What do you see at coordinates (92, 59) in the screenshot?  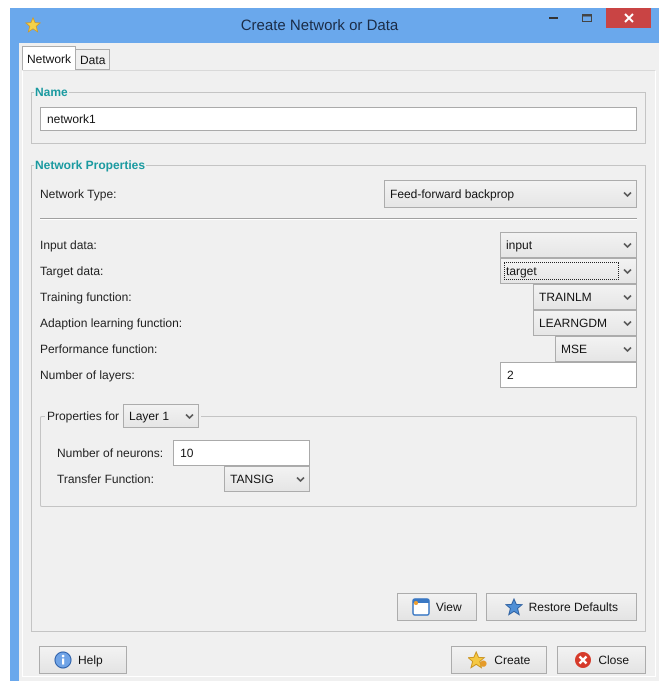 I see `tab: Data` at bounding box center [92, 59].